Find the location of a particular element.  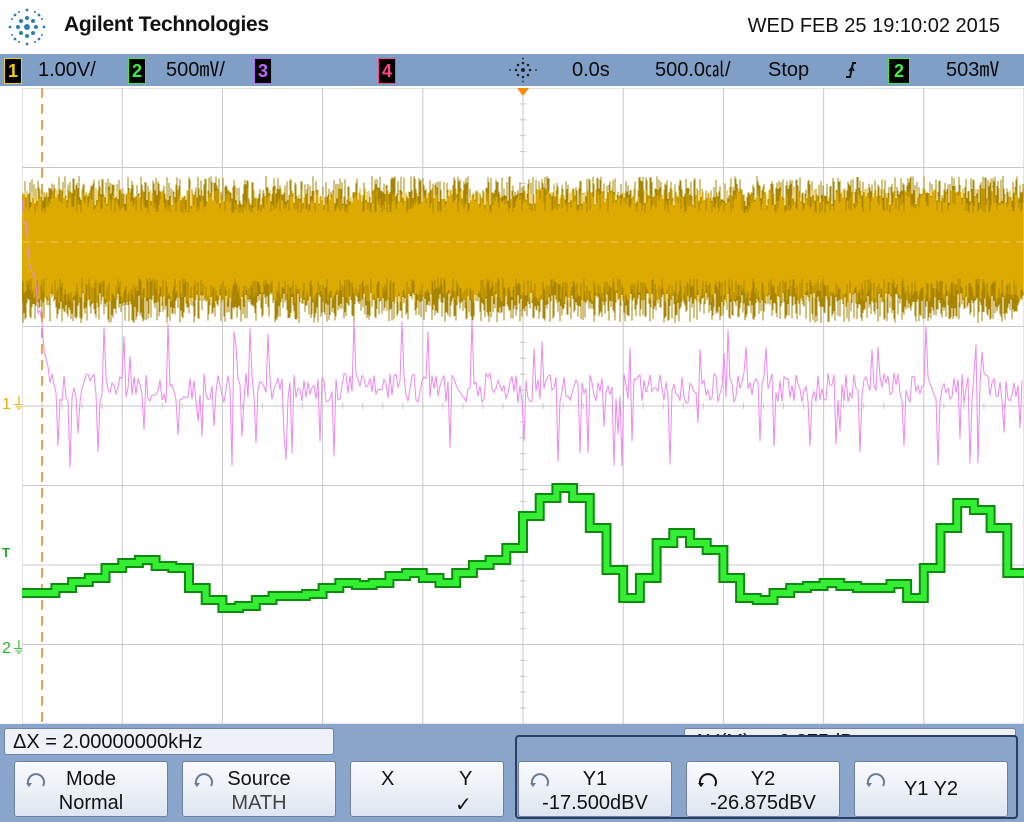

trigger-position-marker is located at coordinates (523, 92).